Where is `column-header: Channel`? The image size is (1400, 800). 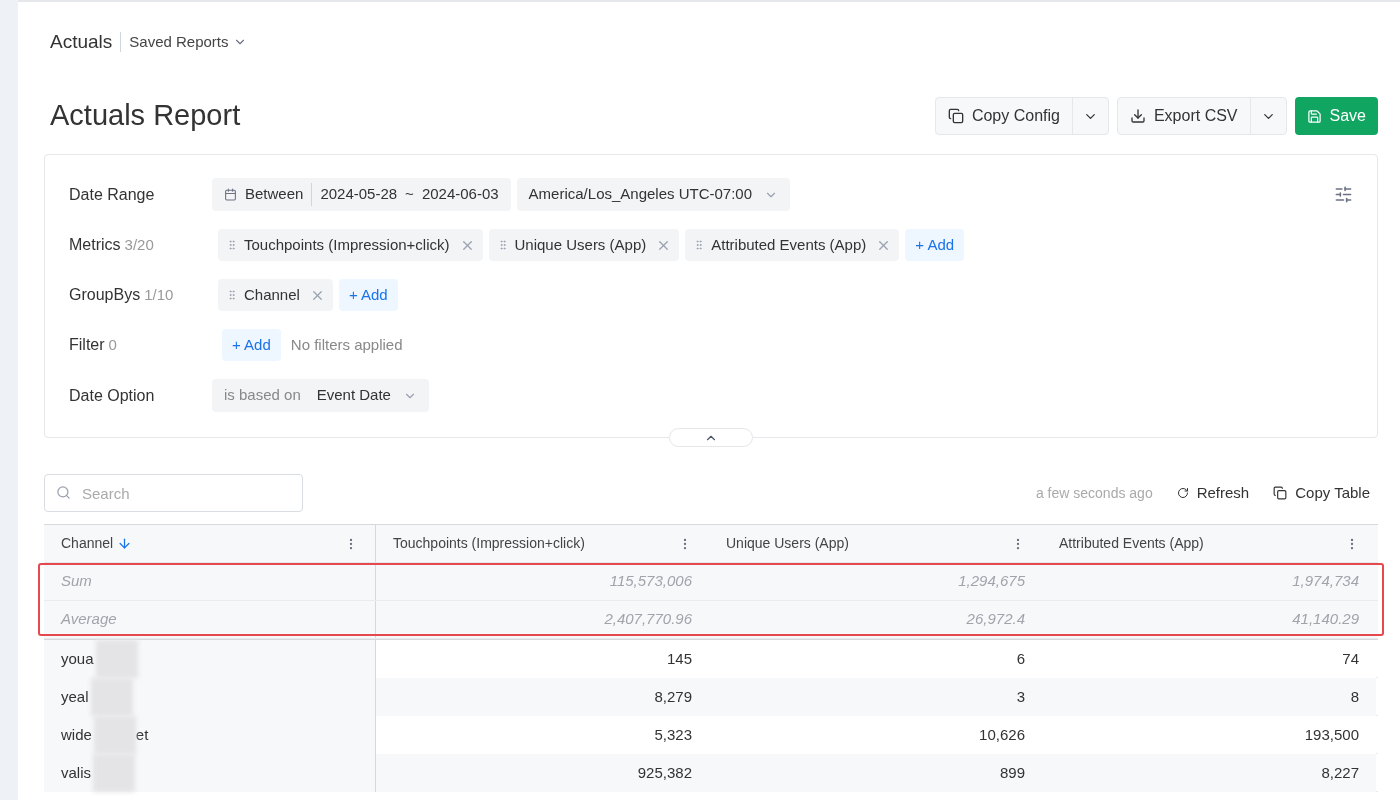 column-header: Channel is located at coordinates (210, 543).